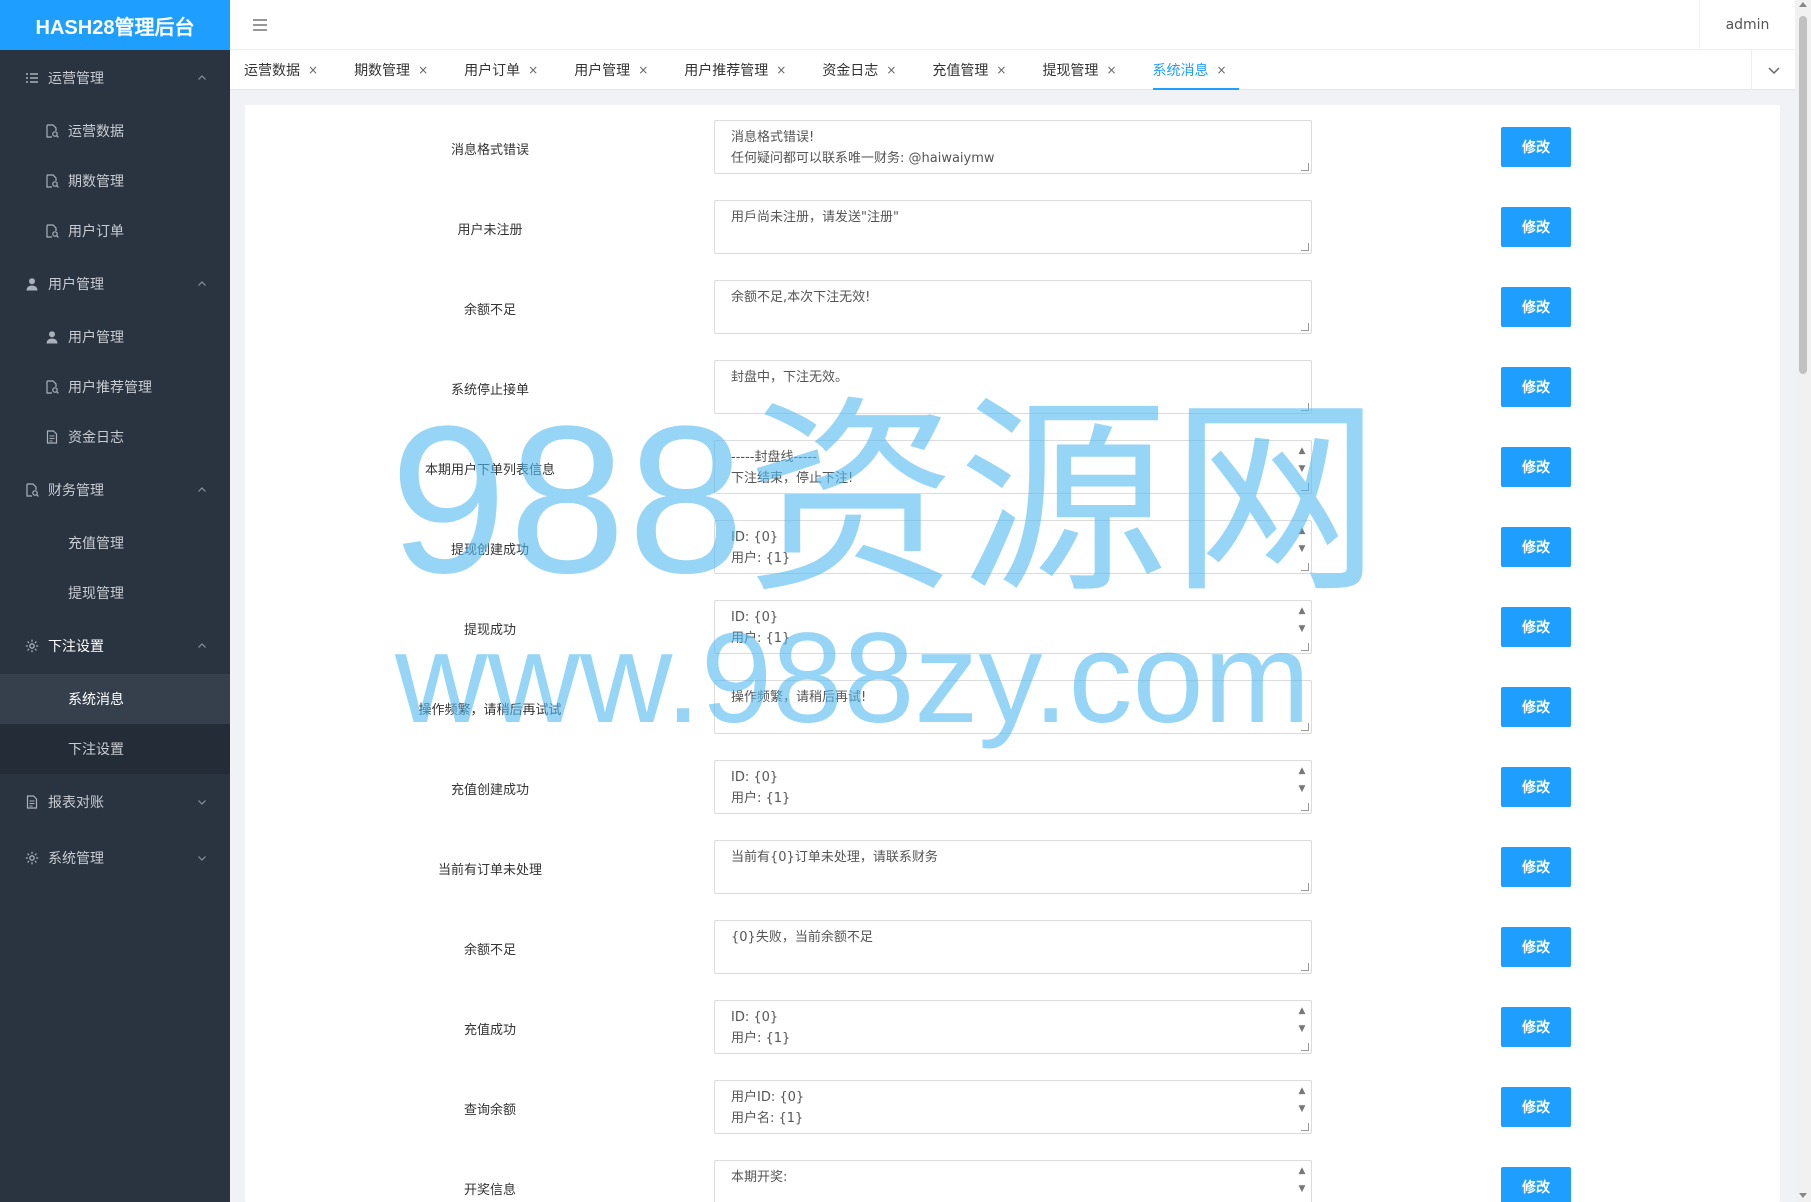  I want to click on sidebar-item: 用户推荐管理, so click(115, 387).